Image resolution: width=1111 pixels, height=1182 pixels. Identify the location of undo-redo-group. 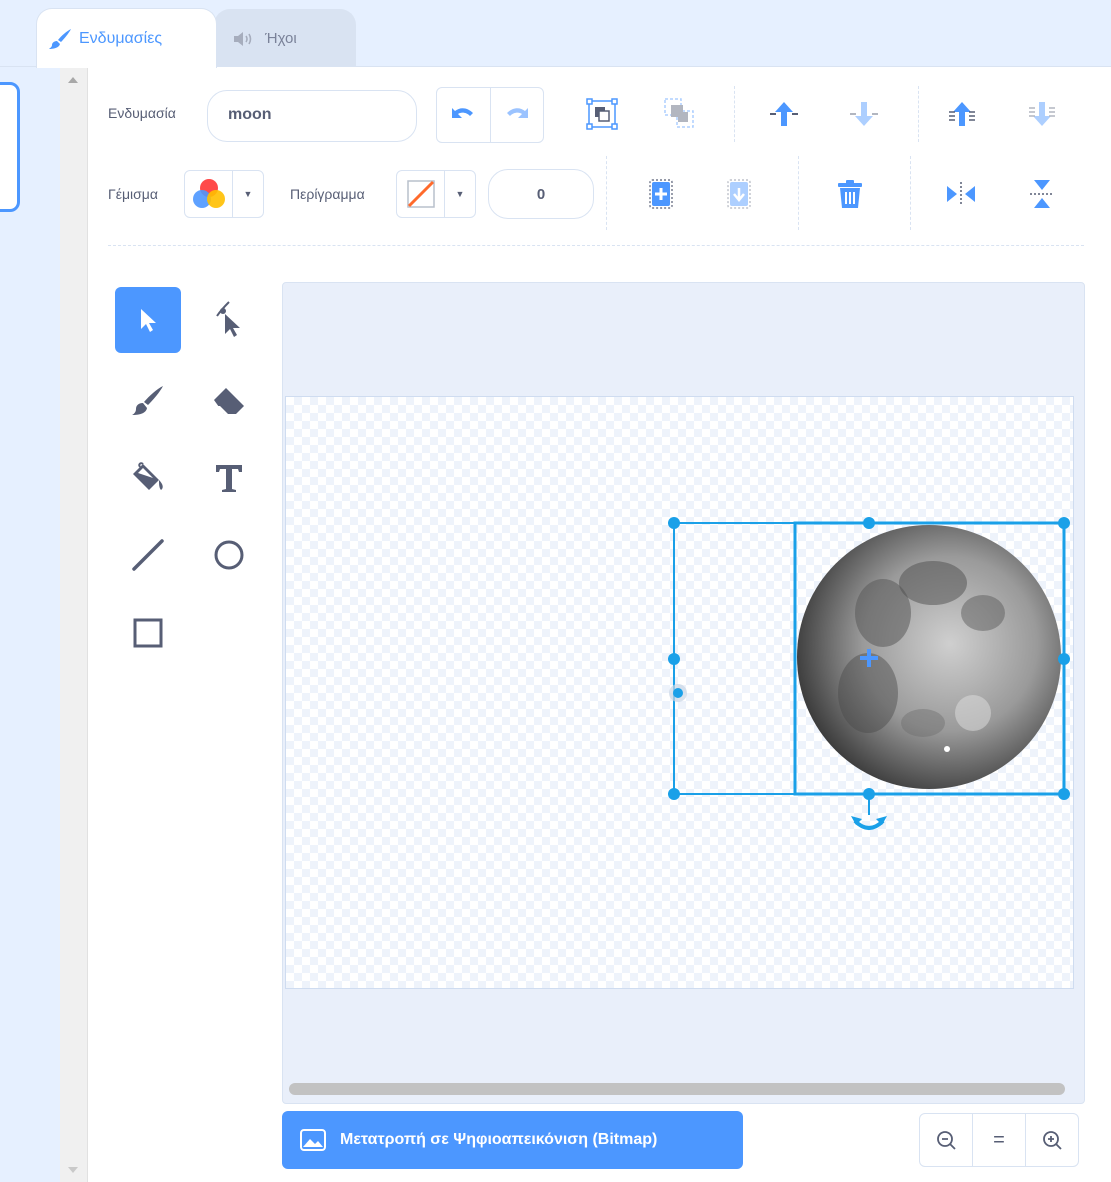
(490, 115).